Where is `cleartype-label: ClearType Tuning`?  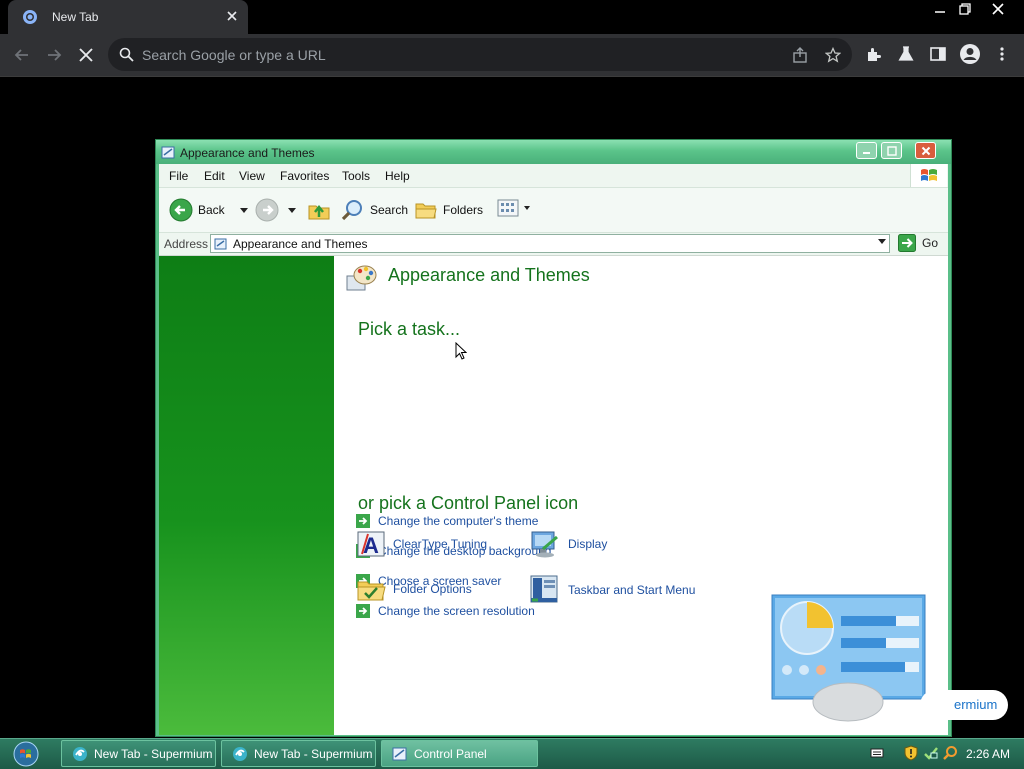 cleartype-label: ClearType Tuning is located at coordinates (440, 544).